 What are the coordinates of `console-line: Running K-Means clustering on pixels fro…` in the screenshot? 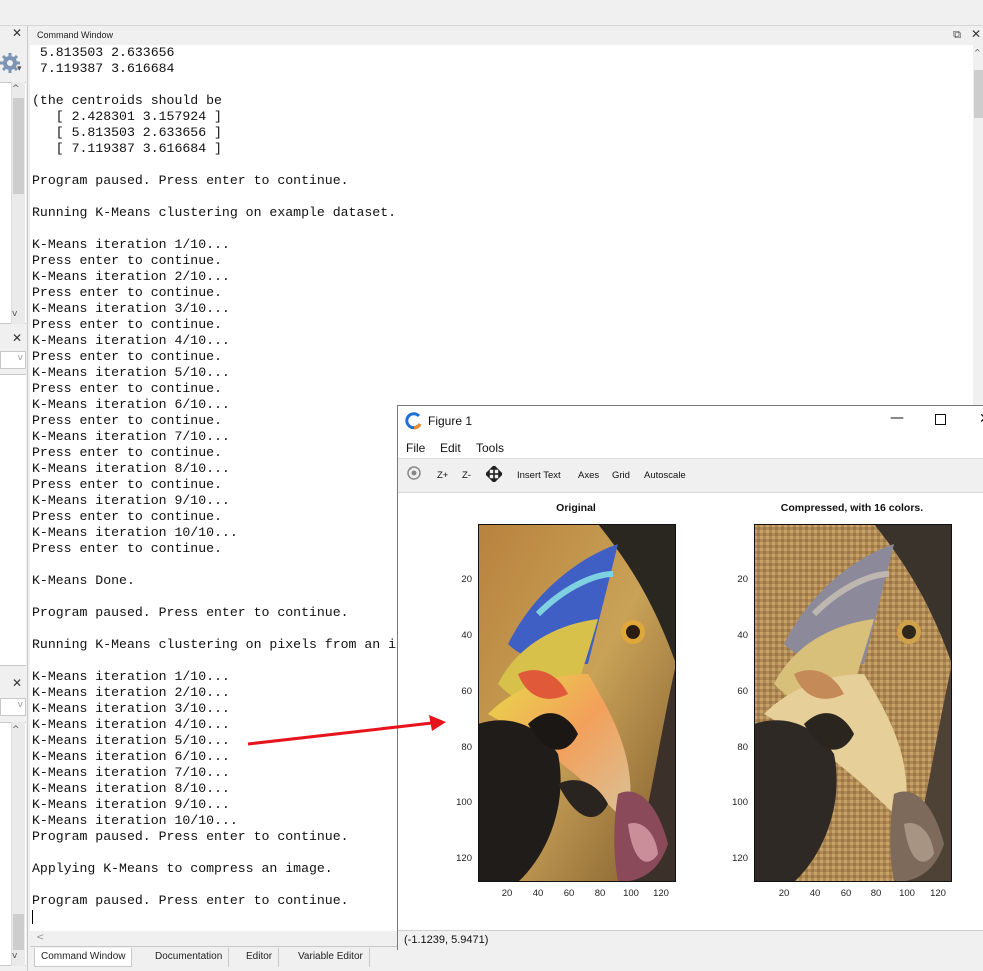 It's located at (214, 644).